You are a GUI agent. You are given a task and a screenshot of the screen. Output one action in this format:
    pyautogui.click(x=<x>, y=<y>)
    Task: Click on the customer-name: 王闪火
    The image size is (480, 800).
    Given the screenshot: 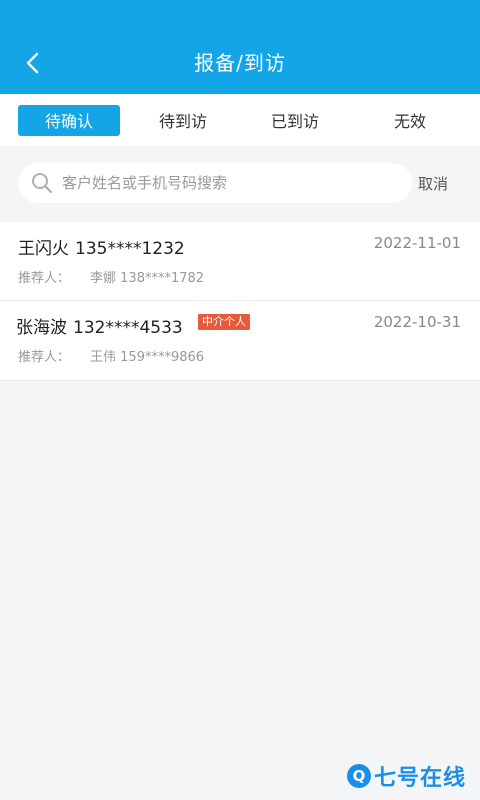 What is the action you would take?
    pyautogui.click(x=43, y=249)
    